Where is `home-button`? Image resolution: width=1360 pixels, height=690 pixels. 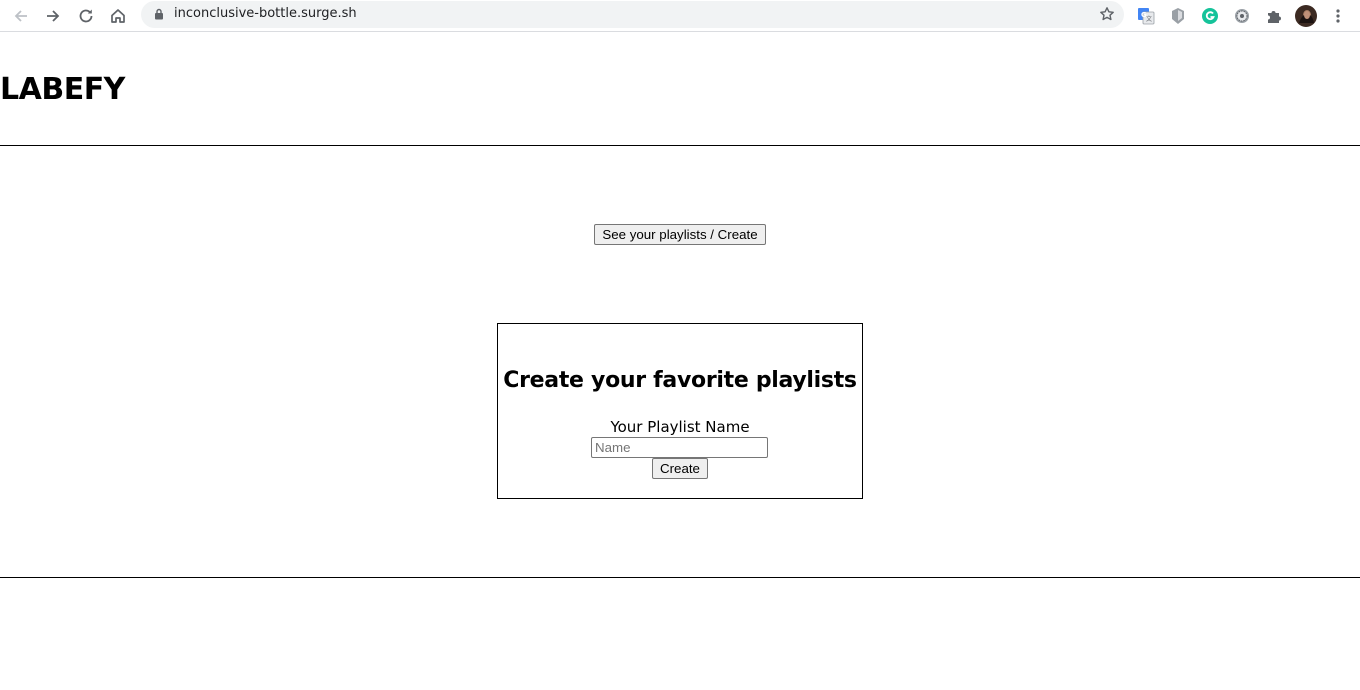 home-button is located at coordinates (118, 16).